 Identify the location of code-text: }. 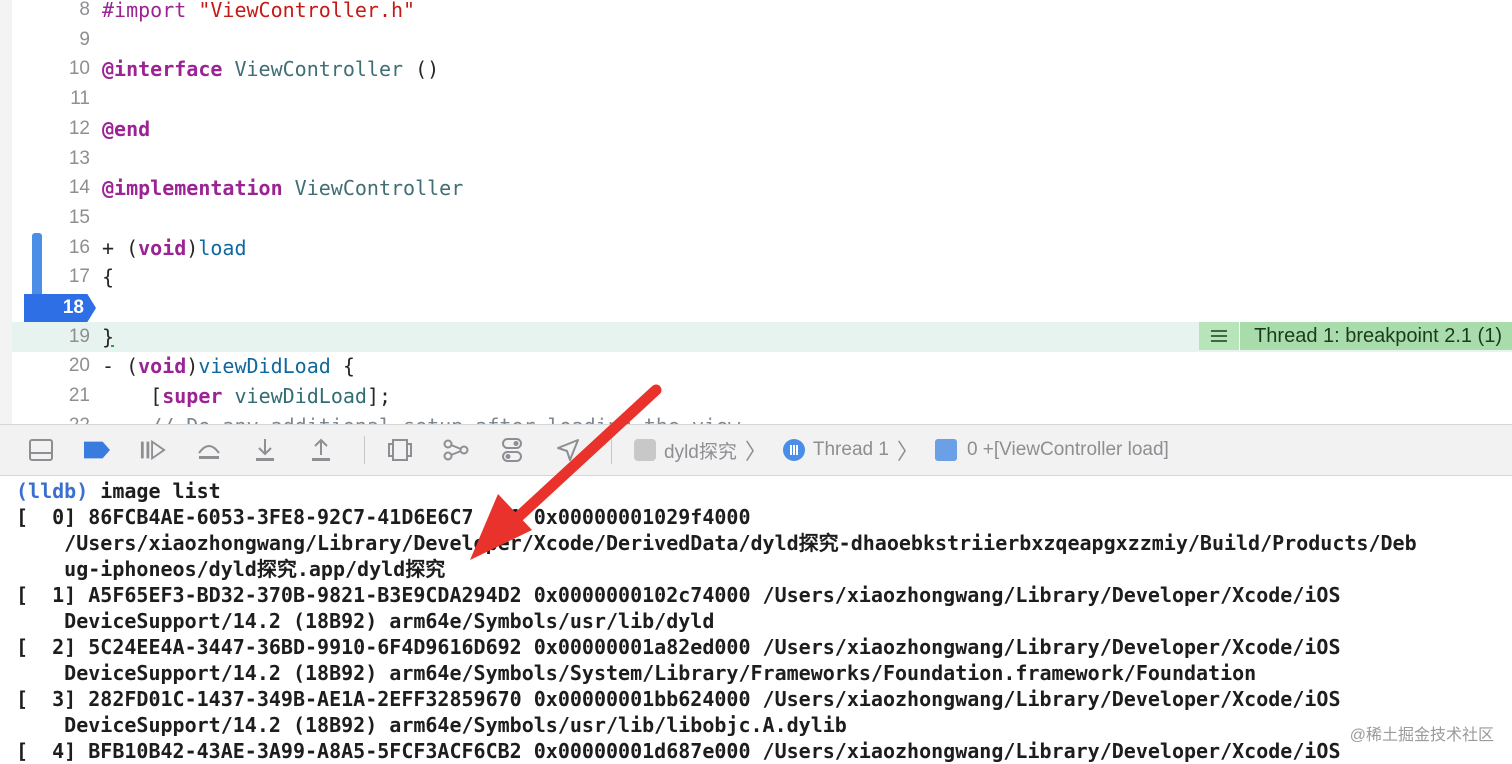
(108, 337).